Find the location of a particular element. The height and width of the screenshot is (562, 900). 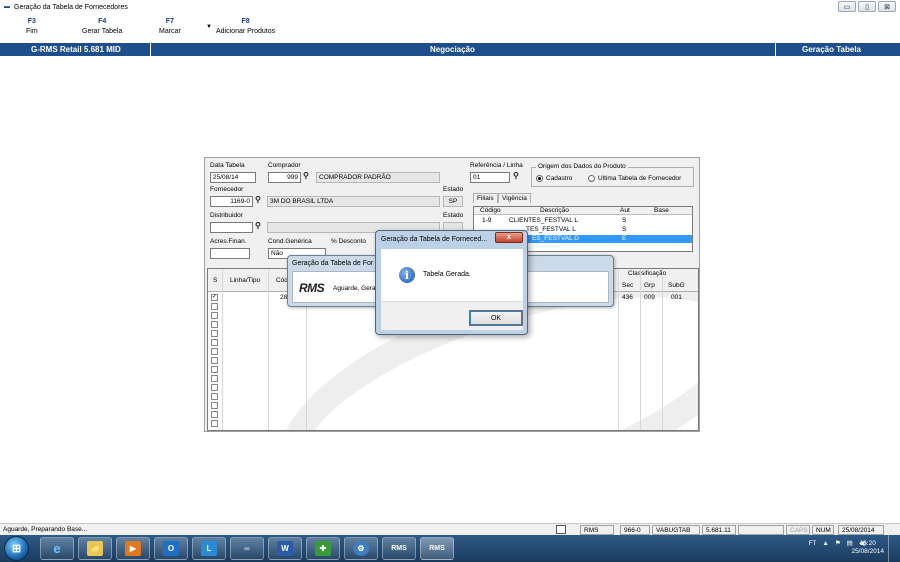

system-clock: 16:20 25/08/2014 is located at coordinates (867, 548).